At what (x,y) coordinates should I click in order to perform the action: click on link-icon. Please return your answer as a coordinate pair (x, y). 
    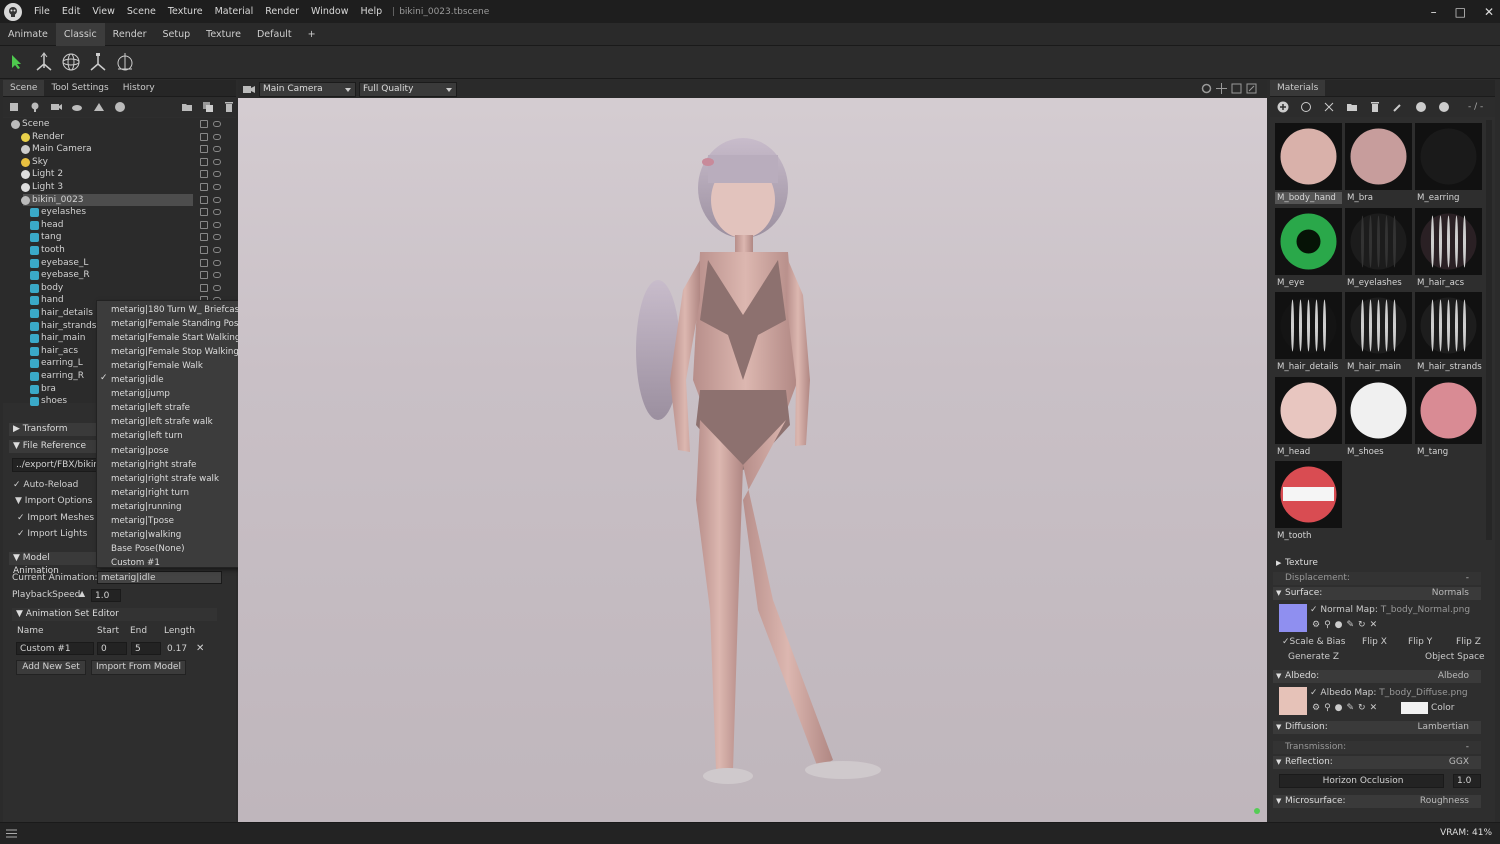
    Looking at the image, I should click on (1329, 107).